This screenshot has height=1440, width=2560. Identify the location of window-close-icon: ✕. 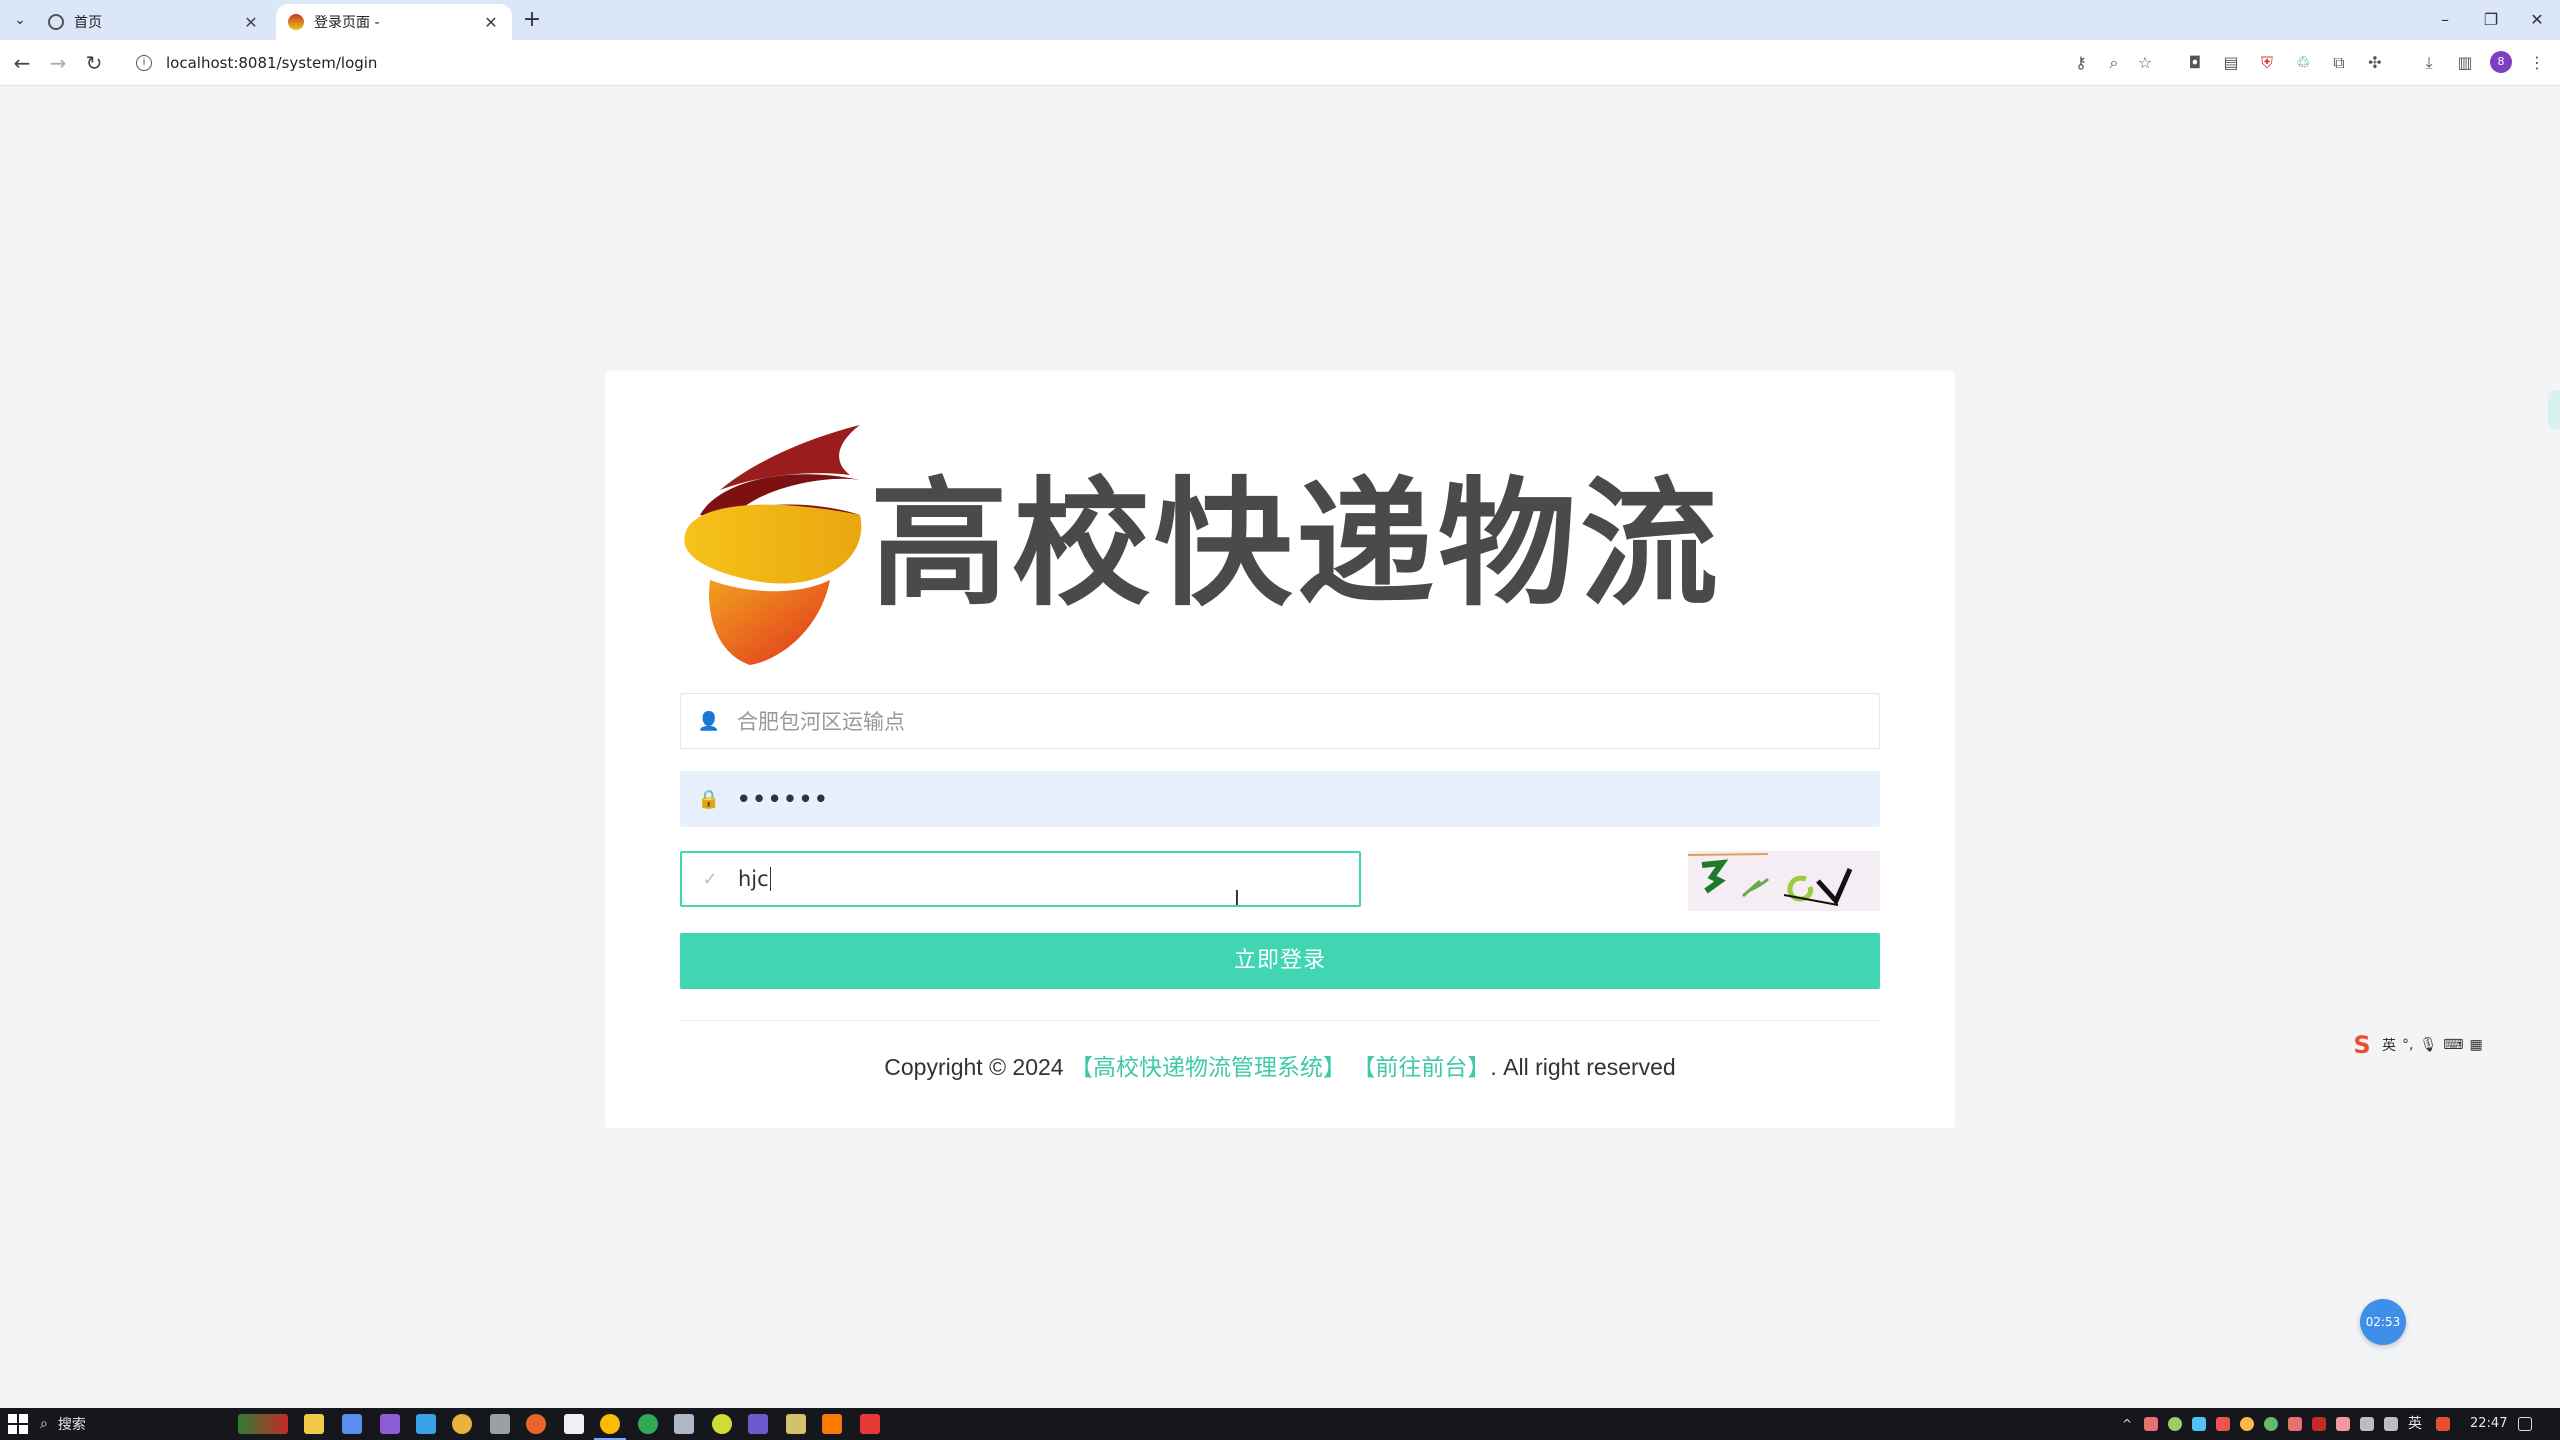
(2537, 20).